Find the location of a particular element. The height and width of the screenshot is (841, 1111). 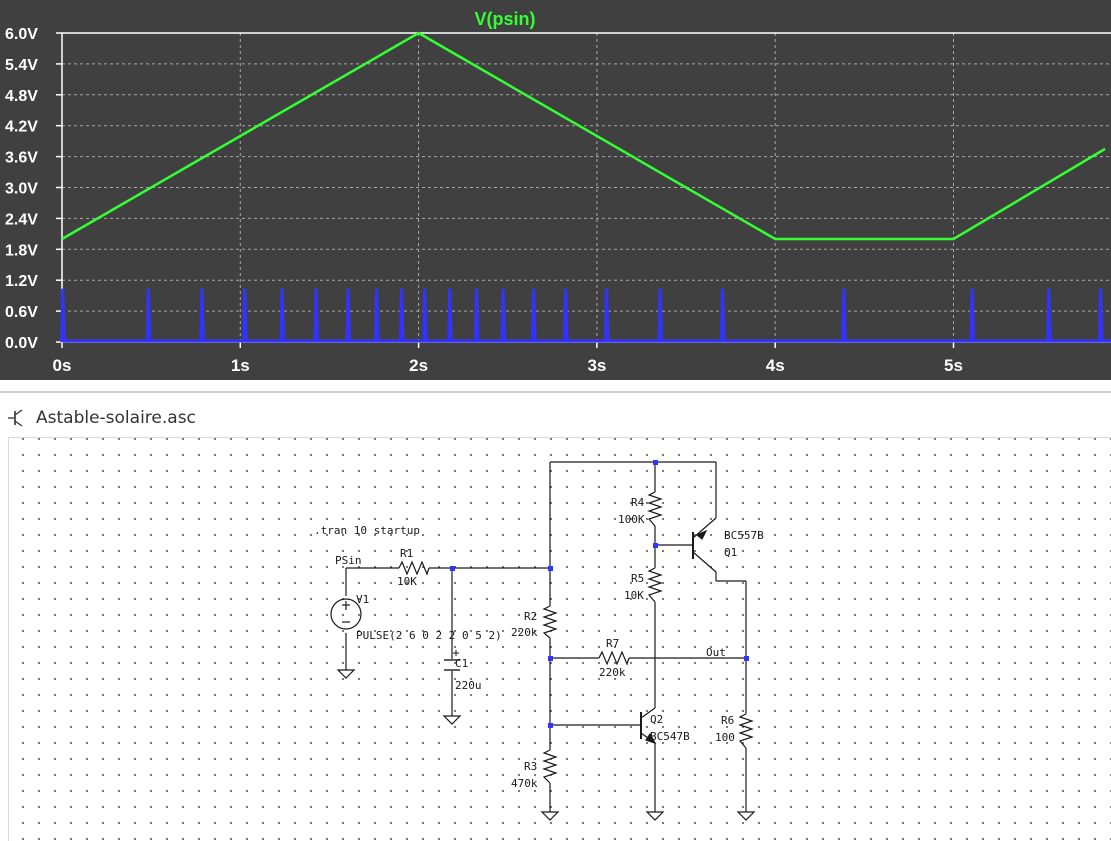

r3-value: 470k is located at coordinates (524, 783).